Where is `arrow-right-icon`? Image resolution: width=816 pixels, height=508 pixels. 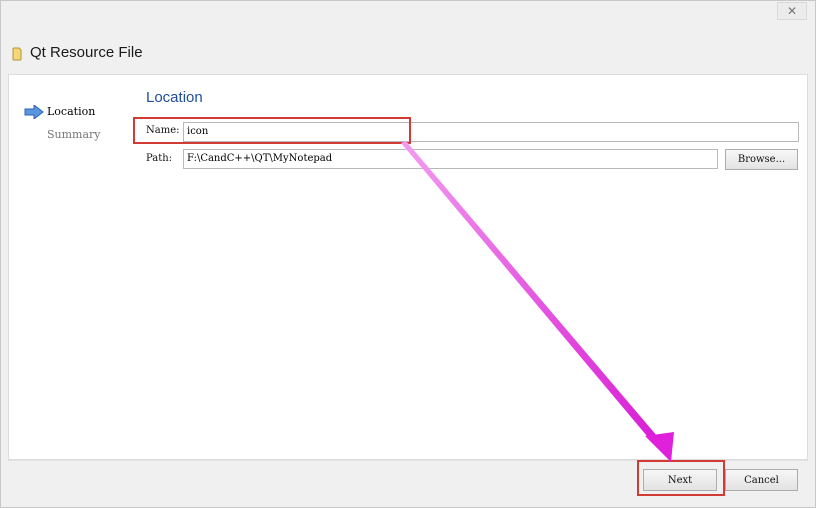
arrow-right-icon is located at coordinates (34, 112).